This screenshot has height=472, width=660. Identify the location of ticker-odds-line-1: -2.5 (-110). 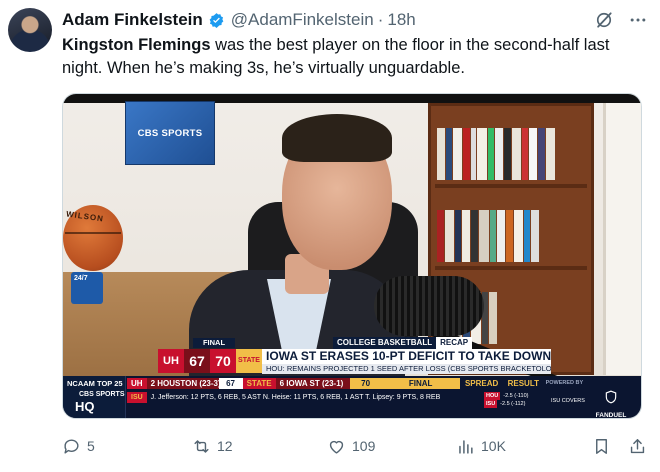
(516, 396).